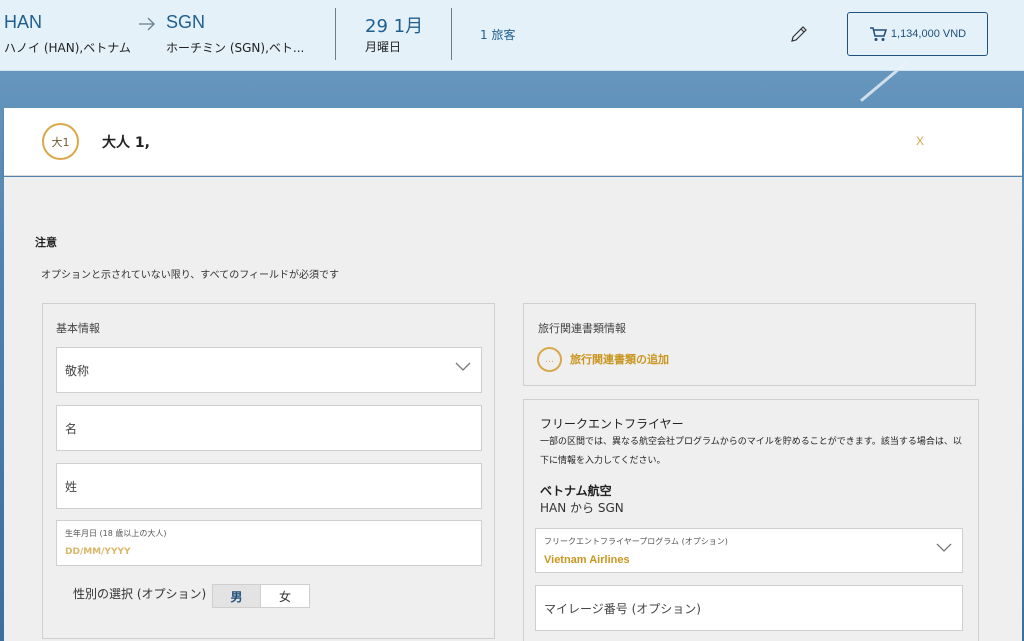 This screenshot has height=641, width=1024. What do you see at coordinates (60, 141) in the screenshot?
I see `passenger-badge: 大1` at bounding box center [60, 141].